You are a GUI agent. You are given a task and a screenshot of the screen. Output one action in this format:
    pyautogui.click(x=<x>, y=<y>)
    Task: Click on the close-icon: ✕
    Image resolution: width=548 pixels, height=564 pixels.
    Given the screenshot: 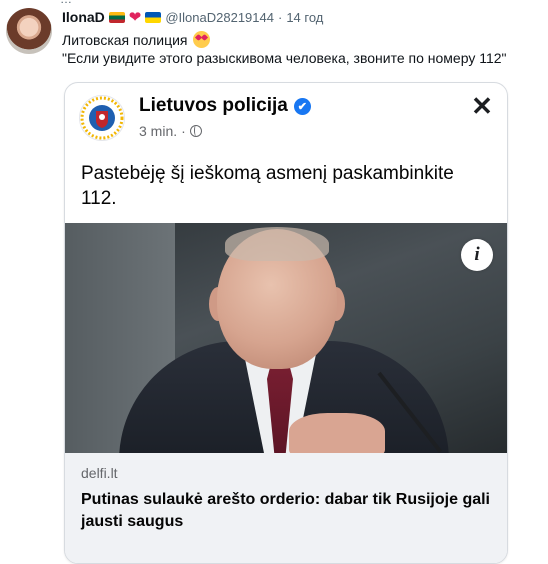 What is the action you would take?
    pyautogui.click(x=482, y=106)
    